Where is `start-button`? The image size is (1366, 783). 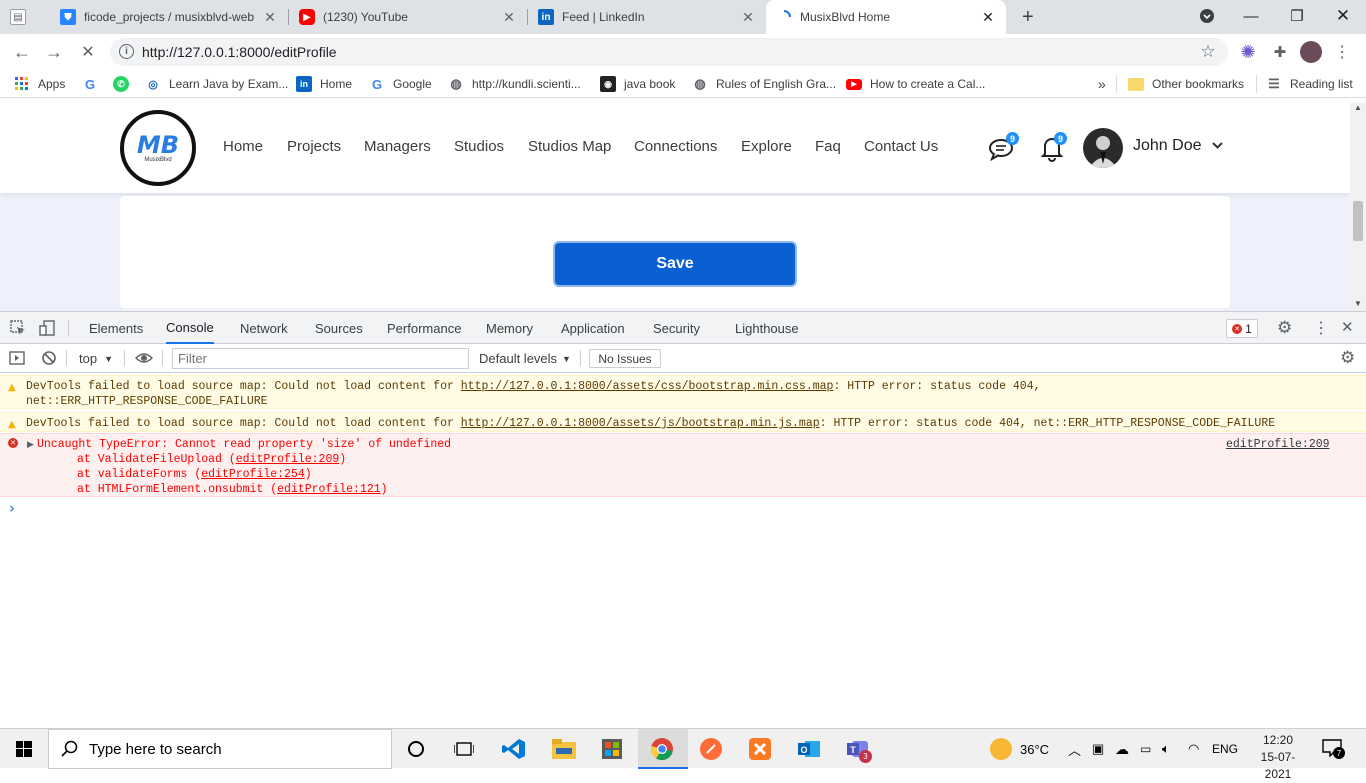
start-button is located at coordinates (24, 749).